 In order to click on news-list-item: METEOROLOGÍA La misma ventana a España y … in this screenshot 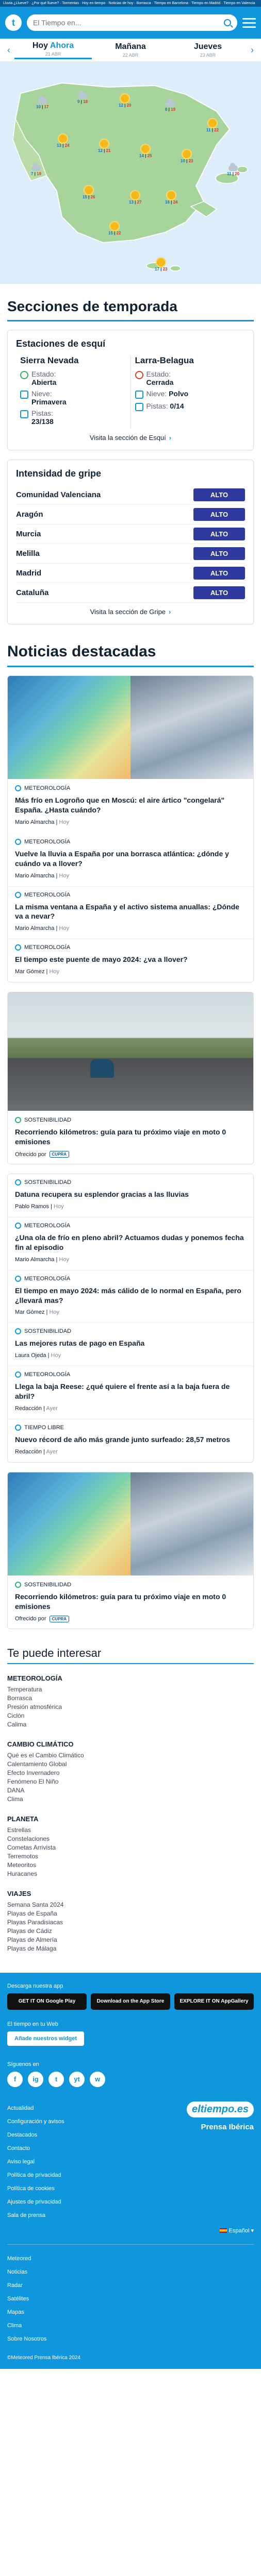, I will do `click(130, 913)`.